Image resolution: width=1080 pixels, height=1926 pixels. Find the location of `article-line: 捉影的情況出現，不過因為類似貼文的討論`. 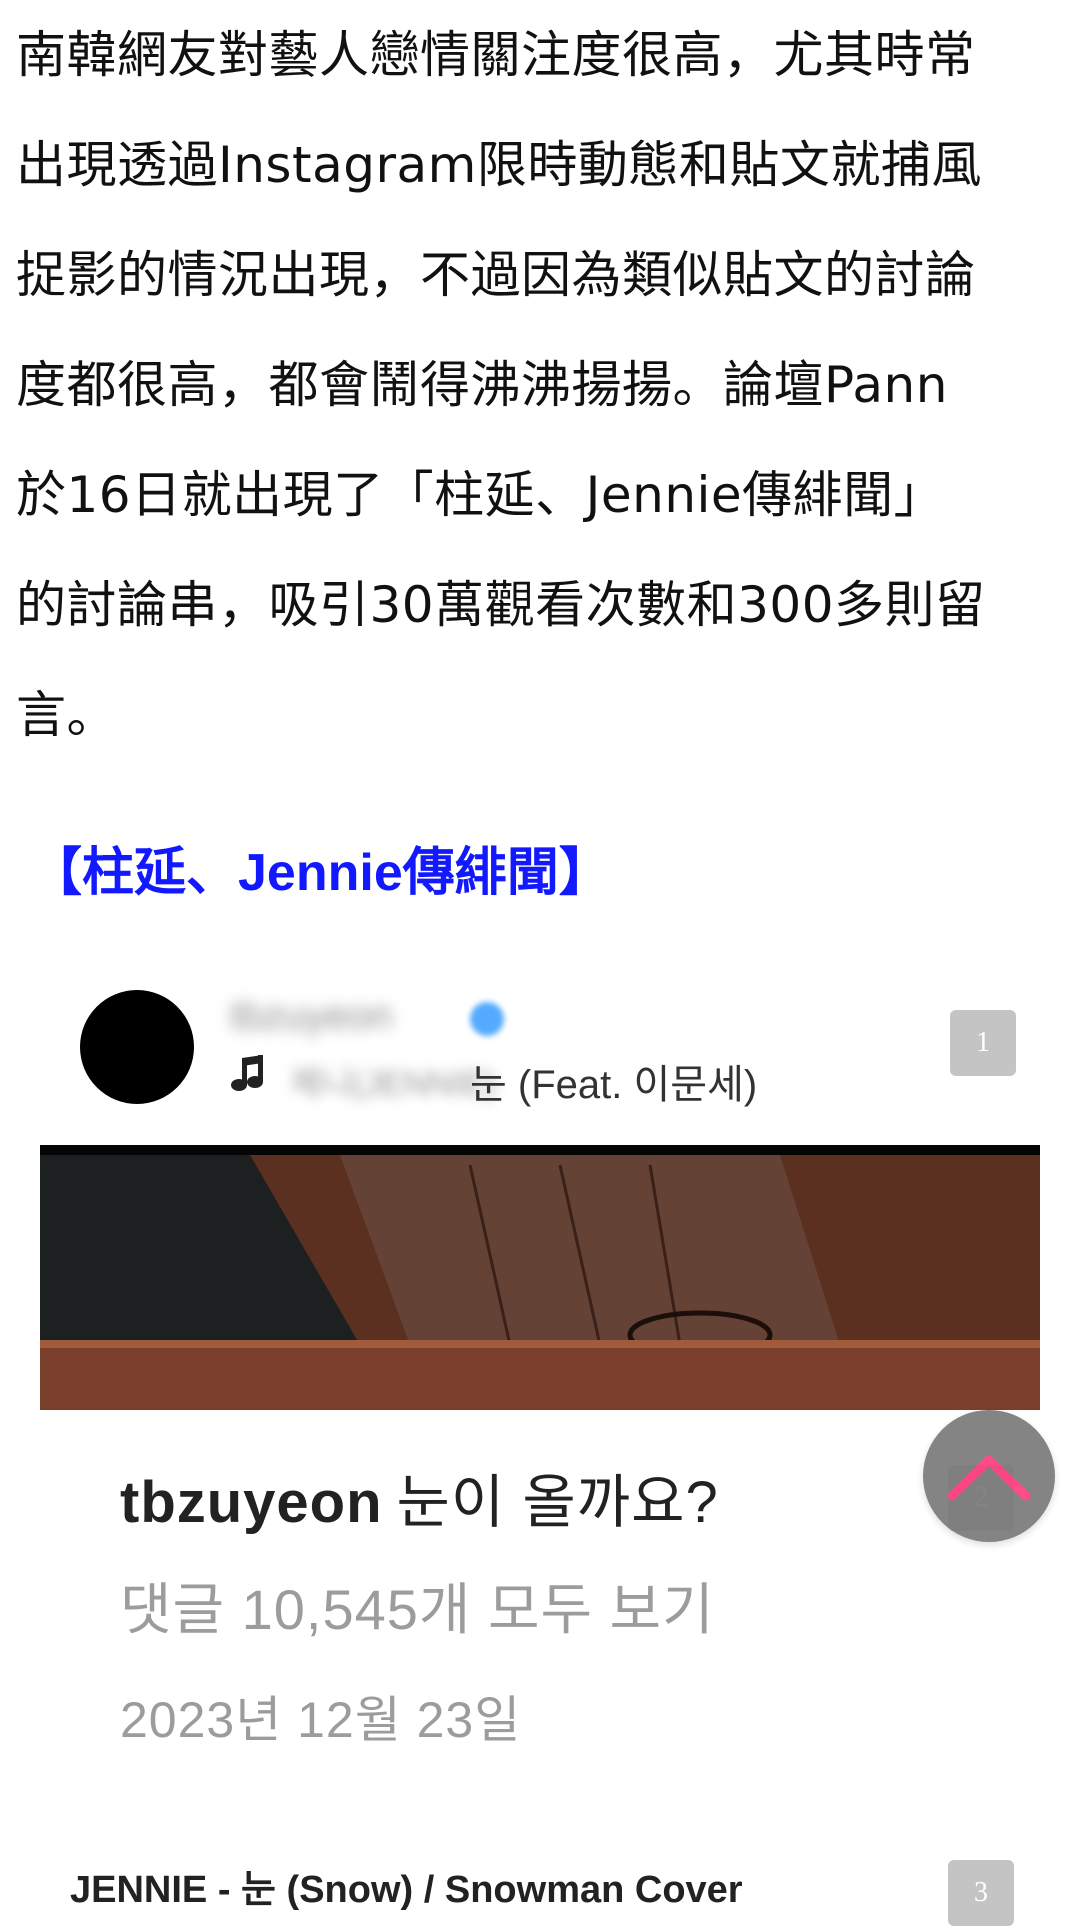

article-line: 捉影的情況出現，不過因為類似貼文的討論 is located at coordinates (496, 275).